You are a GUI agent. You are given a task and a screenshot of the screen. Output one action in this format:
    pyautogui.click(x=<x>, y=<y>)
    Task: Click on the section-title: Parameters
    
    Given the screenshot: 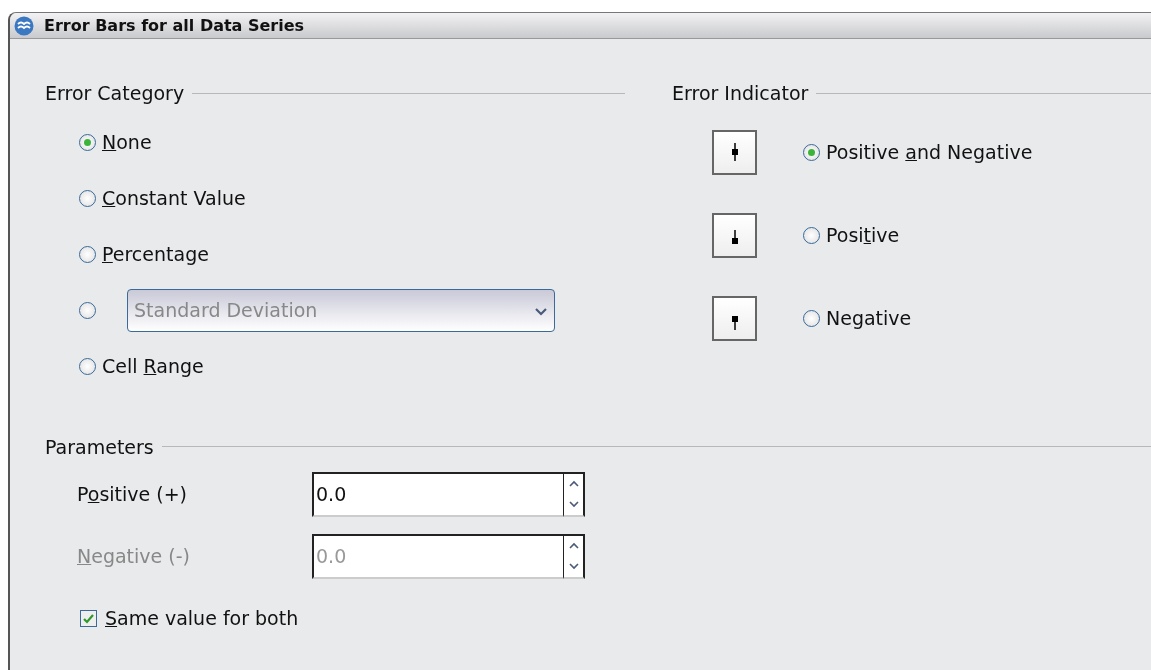 What is the action you would take?
    pyautogui.click(x=99, y=447)
    